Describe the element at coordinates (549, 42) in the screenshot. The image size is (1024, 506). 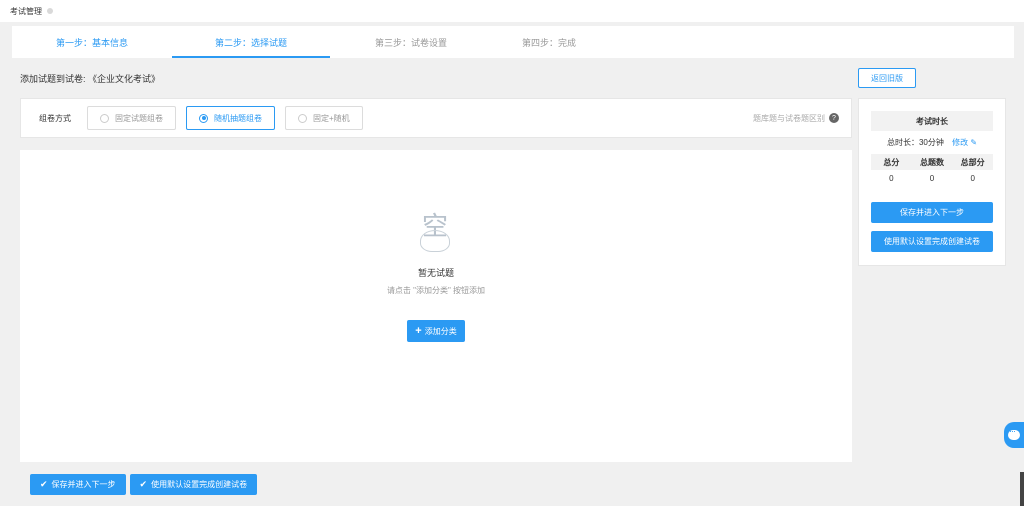
I see `step-finish: 第四步：完成` at that location.